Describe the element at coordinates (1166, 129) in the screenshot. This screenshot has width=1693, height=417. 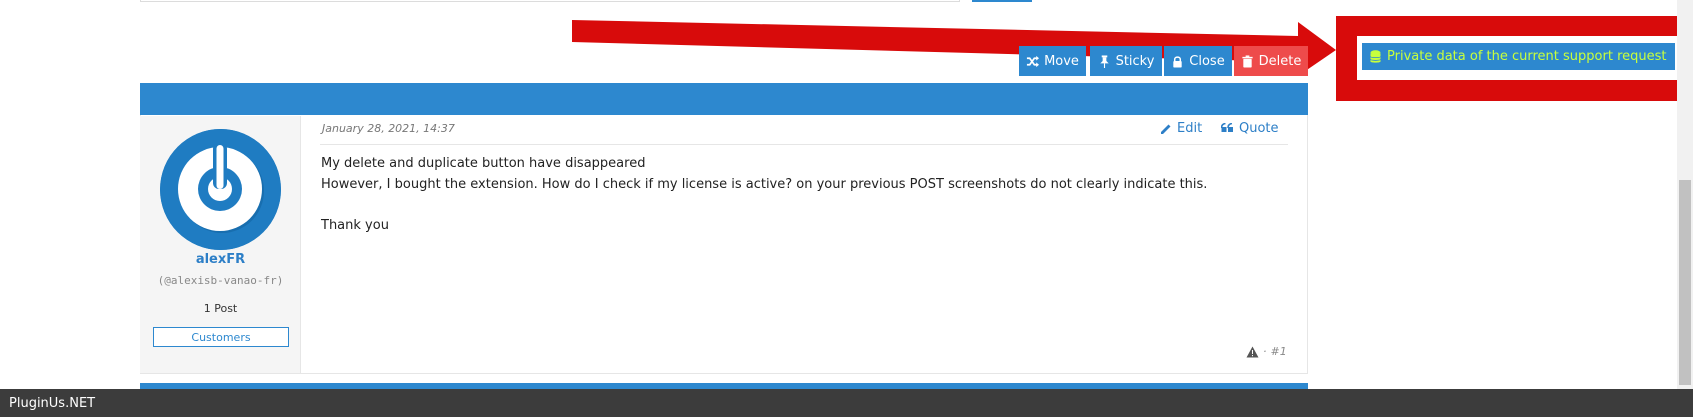
I see `pencil-icon` at that location.